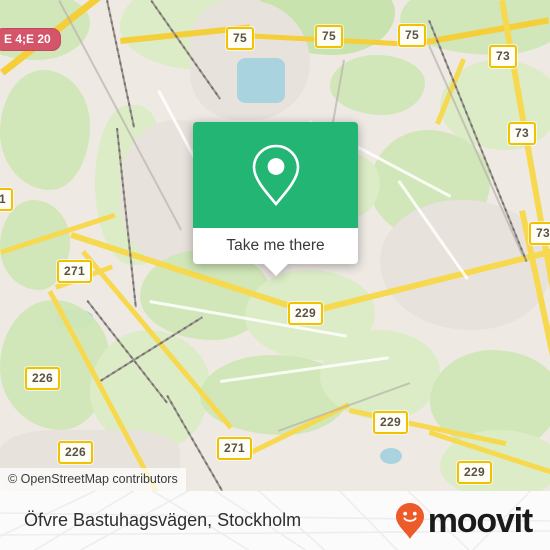 The image size is (550, 550). Describe the element at coordinates (503, 56) in the screenshot. I see `shield-73-a: 73` at that location.